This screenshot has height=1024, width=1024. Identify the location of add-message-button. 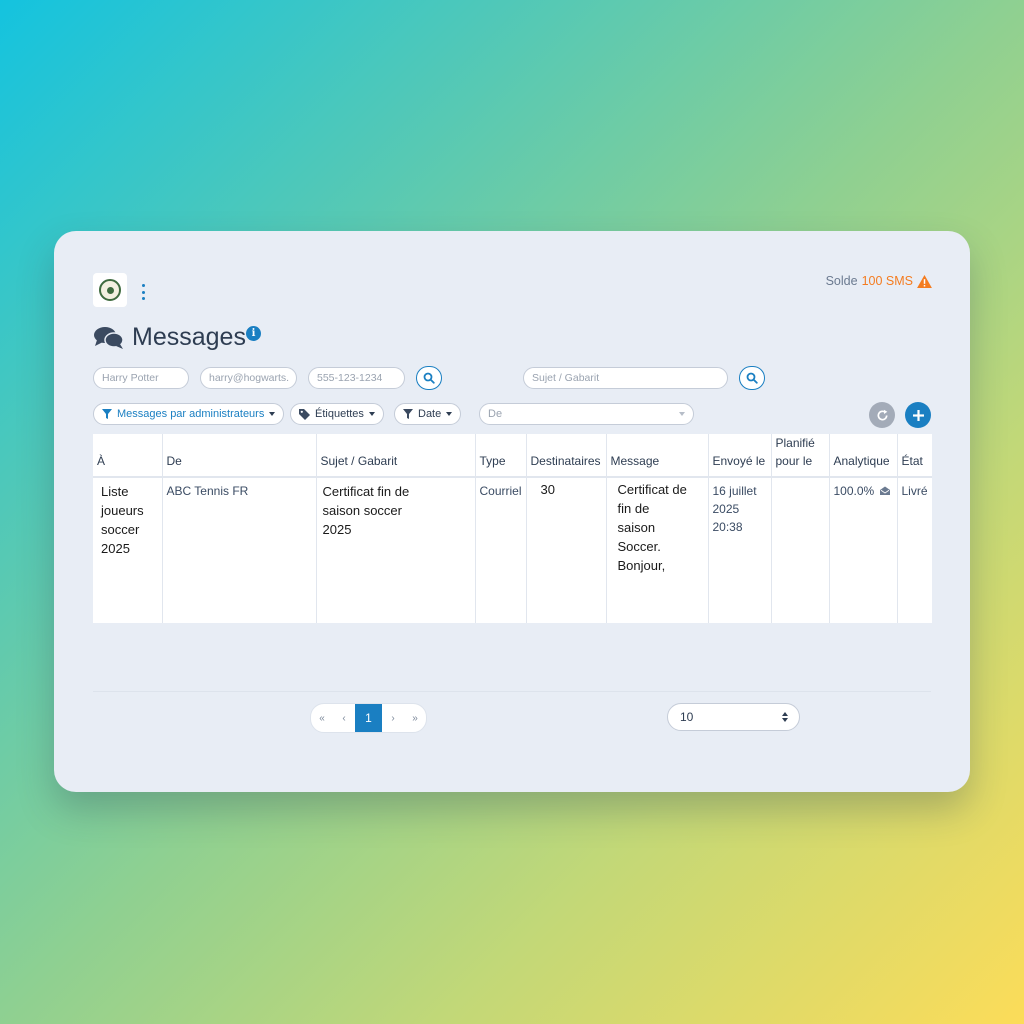
(918, 415).